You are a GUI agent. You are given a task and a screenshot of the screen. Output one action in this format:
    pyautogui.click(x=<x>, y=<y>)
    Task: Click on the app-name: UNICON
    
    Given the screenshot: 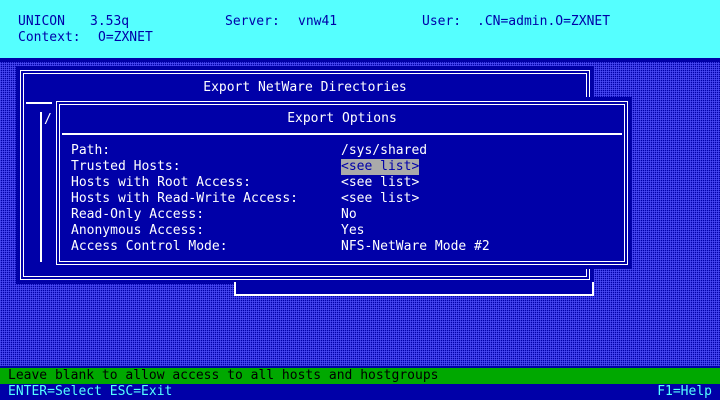 What is the action you would take?
    pyautogui.click(x=41, y=21)
    